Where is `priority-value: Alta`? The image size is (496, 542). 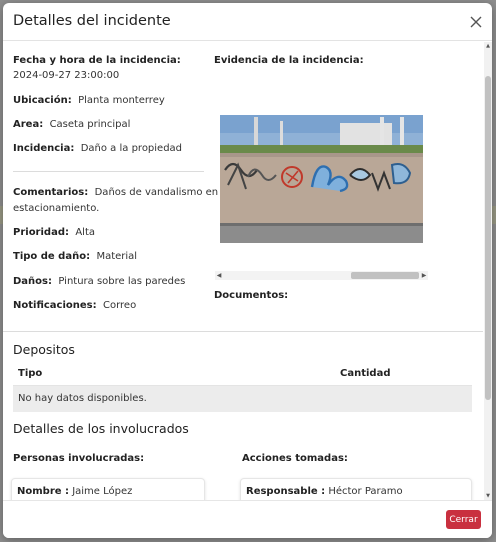
priority-value: Alta is located at coordinates (85, 232).